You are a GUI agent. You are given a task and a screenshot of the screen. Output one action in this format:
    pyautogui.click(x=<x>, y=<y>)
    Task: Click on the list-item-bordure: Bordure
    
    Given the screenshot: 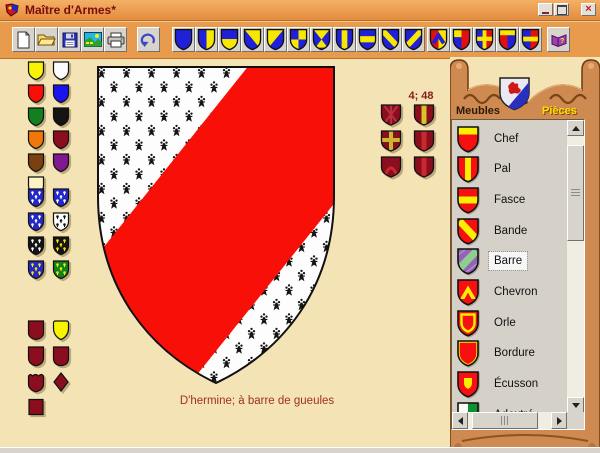 What is the action you would take?
    pyautogui.click(x=509, y=353)
    